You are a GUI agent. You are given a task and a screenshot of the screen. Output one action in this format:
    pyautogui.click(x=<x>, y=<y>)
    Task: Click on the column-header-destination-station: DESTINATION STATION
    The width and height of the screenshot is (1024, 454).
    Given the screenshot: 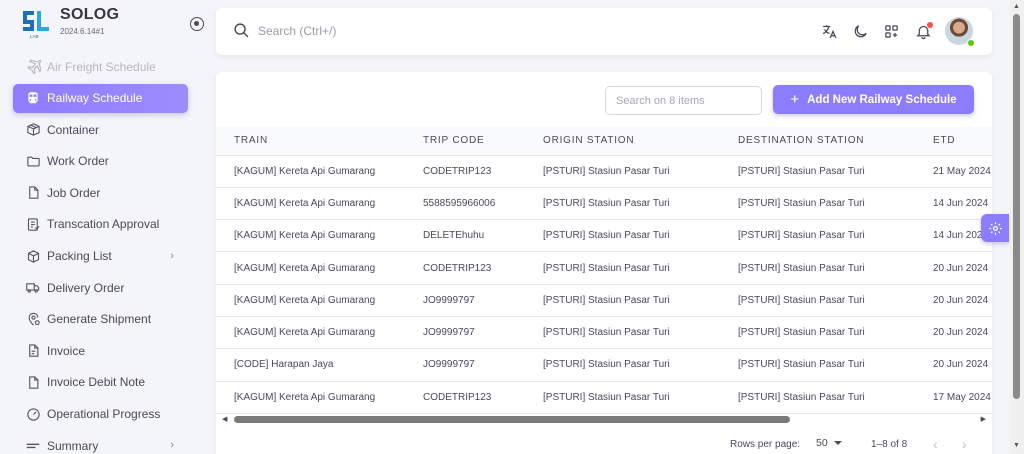 What is the action you would take?
    pyautogui.click(x=835, y=141)
    